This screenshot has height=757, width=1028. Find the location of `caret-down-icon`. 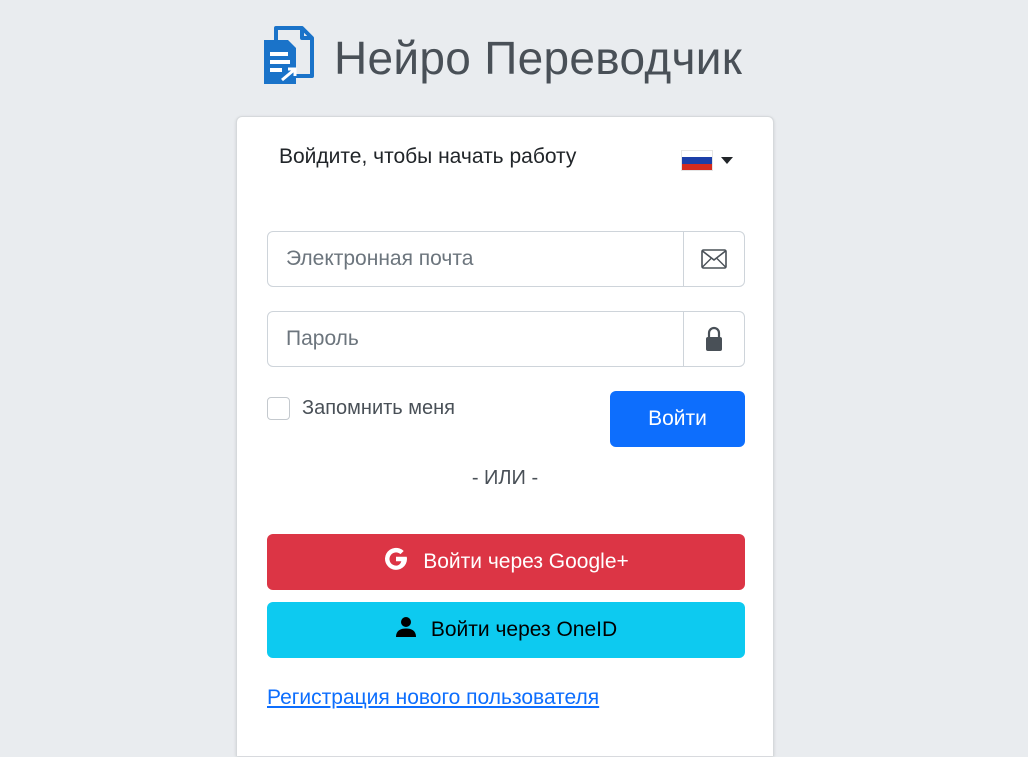

caret-down-icon is located at coordinates (727, 160).